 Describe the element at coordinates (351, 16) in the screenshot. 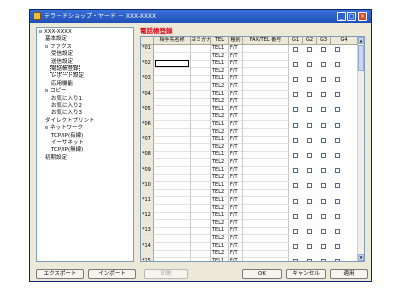

I see `maximize-icon: □` at that location.